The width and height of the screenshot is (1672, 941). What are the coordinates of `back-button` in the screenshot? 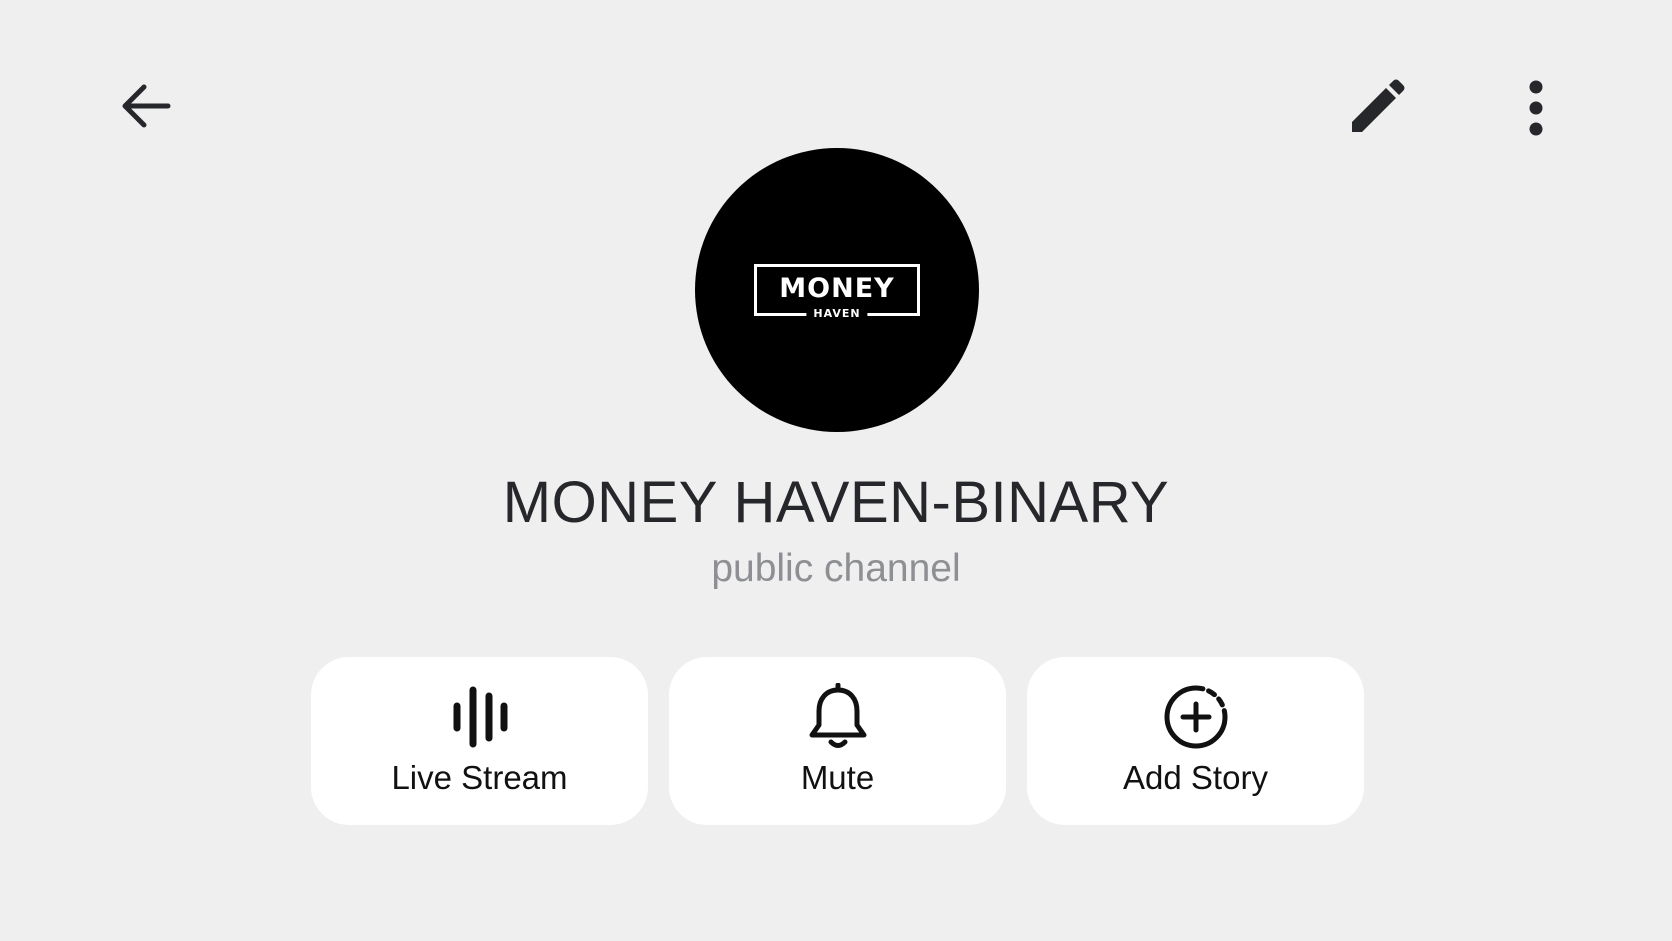 It's located at (146, 106).